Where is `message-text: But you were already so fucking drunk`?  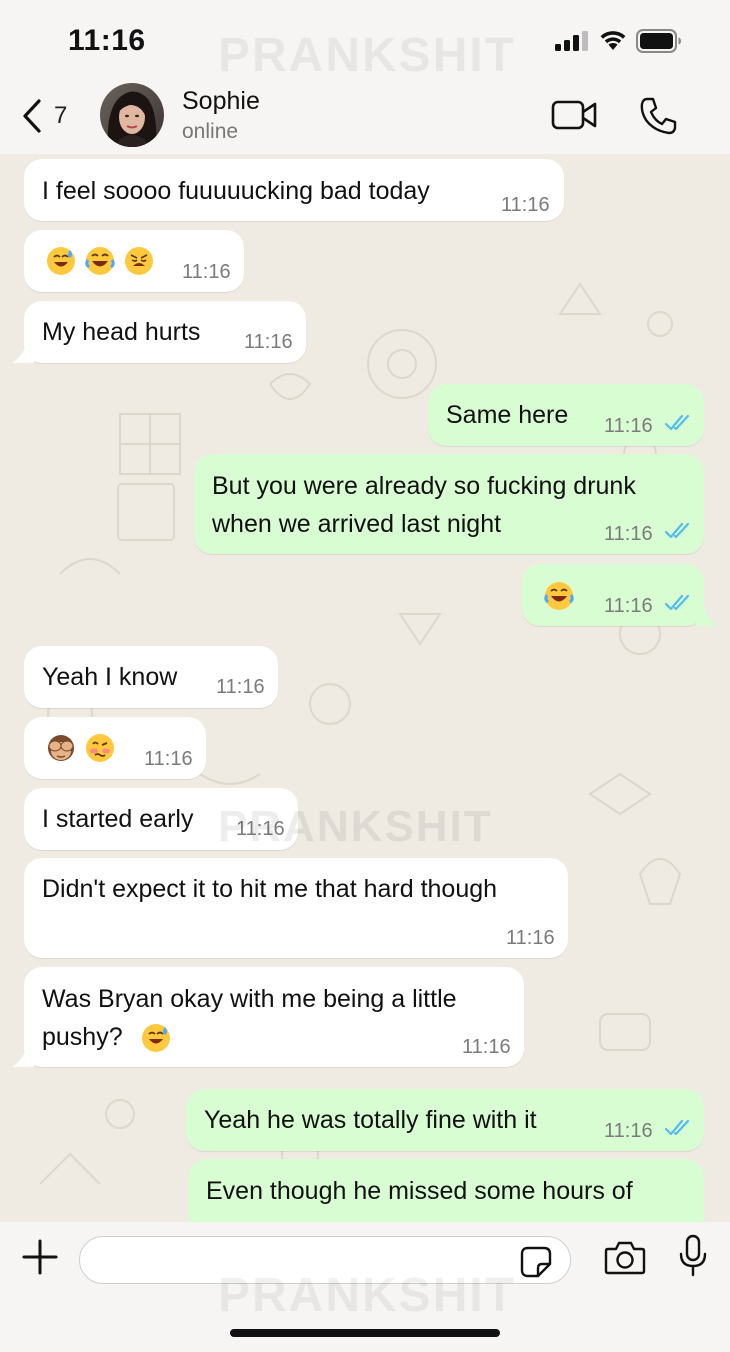 message-text: But you were already so fucking drunk is located at coordinates (424, 486).